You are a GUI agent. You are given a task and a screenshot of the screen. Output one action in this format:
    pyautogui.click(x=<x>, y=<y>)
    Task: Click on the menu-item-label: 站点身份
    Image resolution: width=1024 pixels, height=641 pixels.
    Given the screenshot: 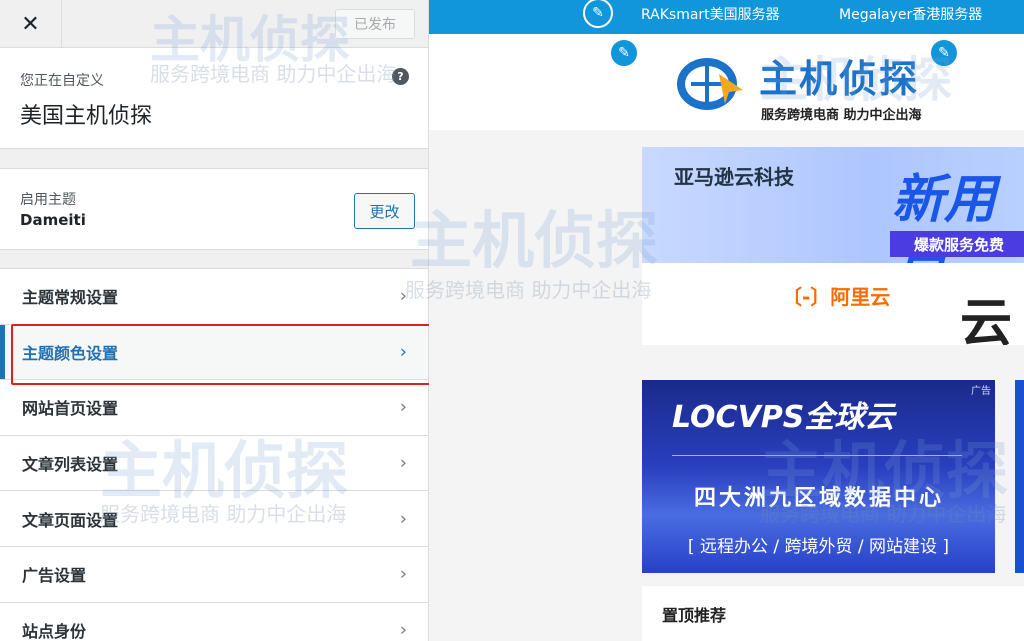 What is the action you would take?
    pyautogui.click(x=54, y=631)
    